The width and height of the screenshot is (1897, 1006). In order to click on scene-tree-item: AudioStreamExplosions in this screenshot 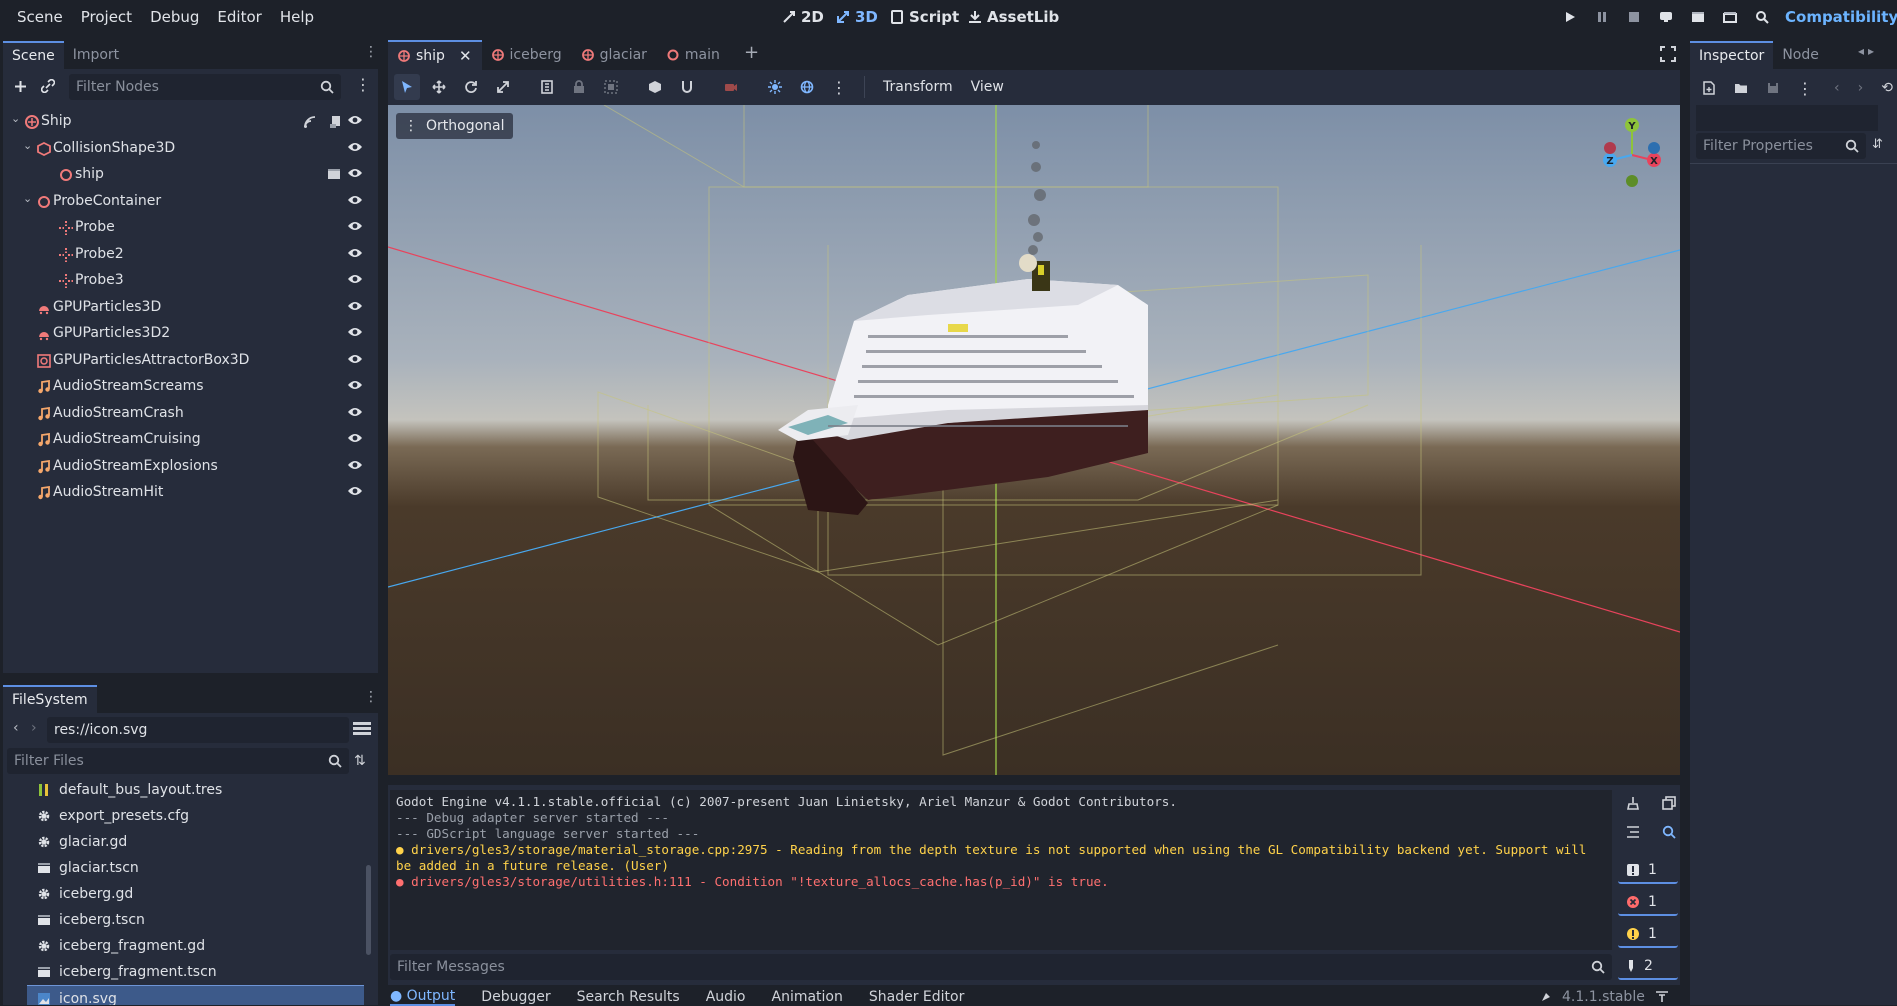, I will do `click(189, 467)`.